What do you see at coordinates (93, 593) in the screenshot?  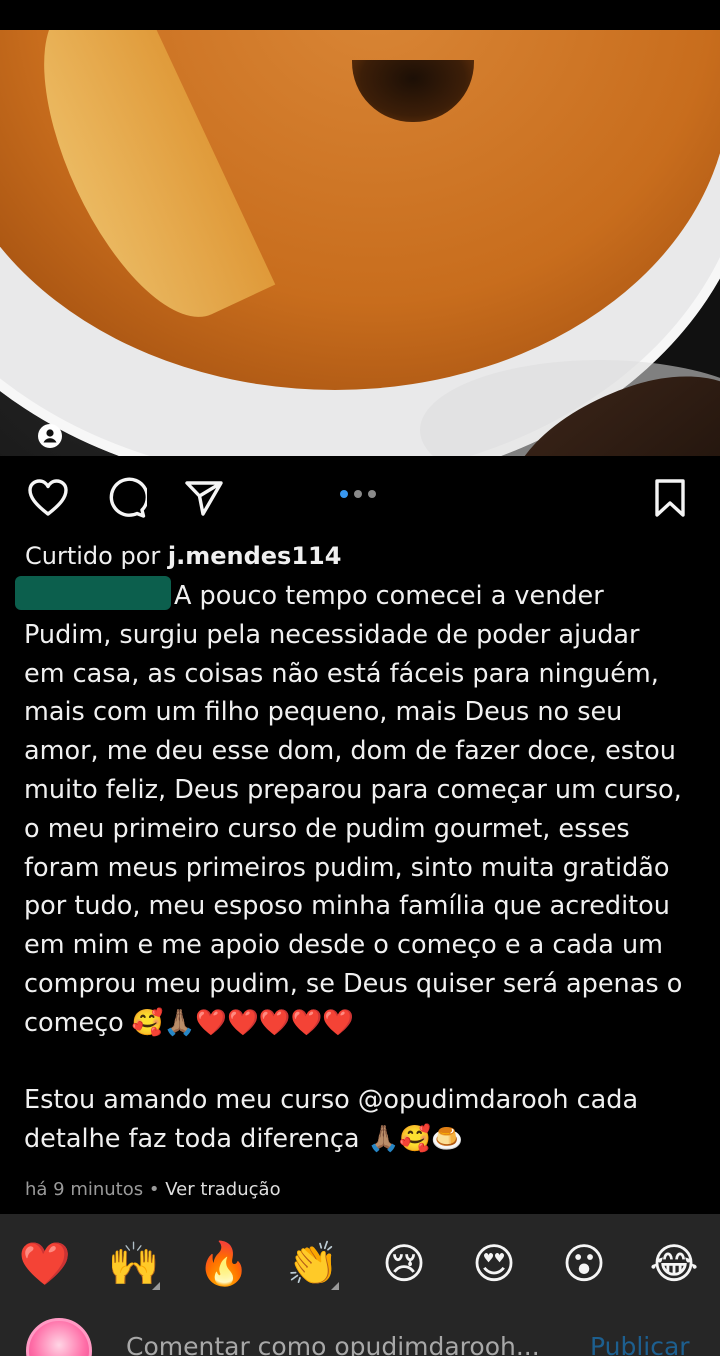 I see `redacted-username` at bounding box center [93, 593].